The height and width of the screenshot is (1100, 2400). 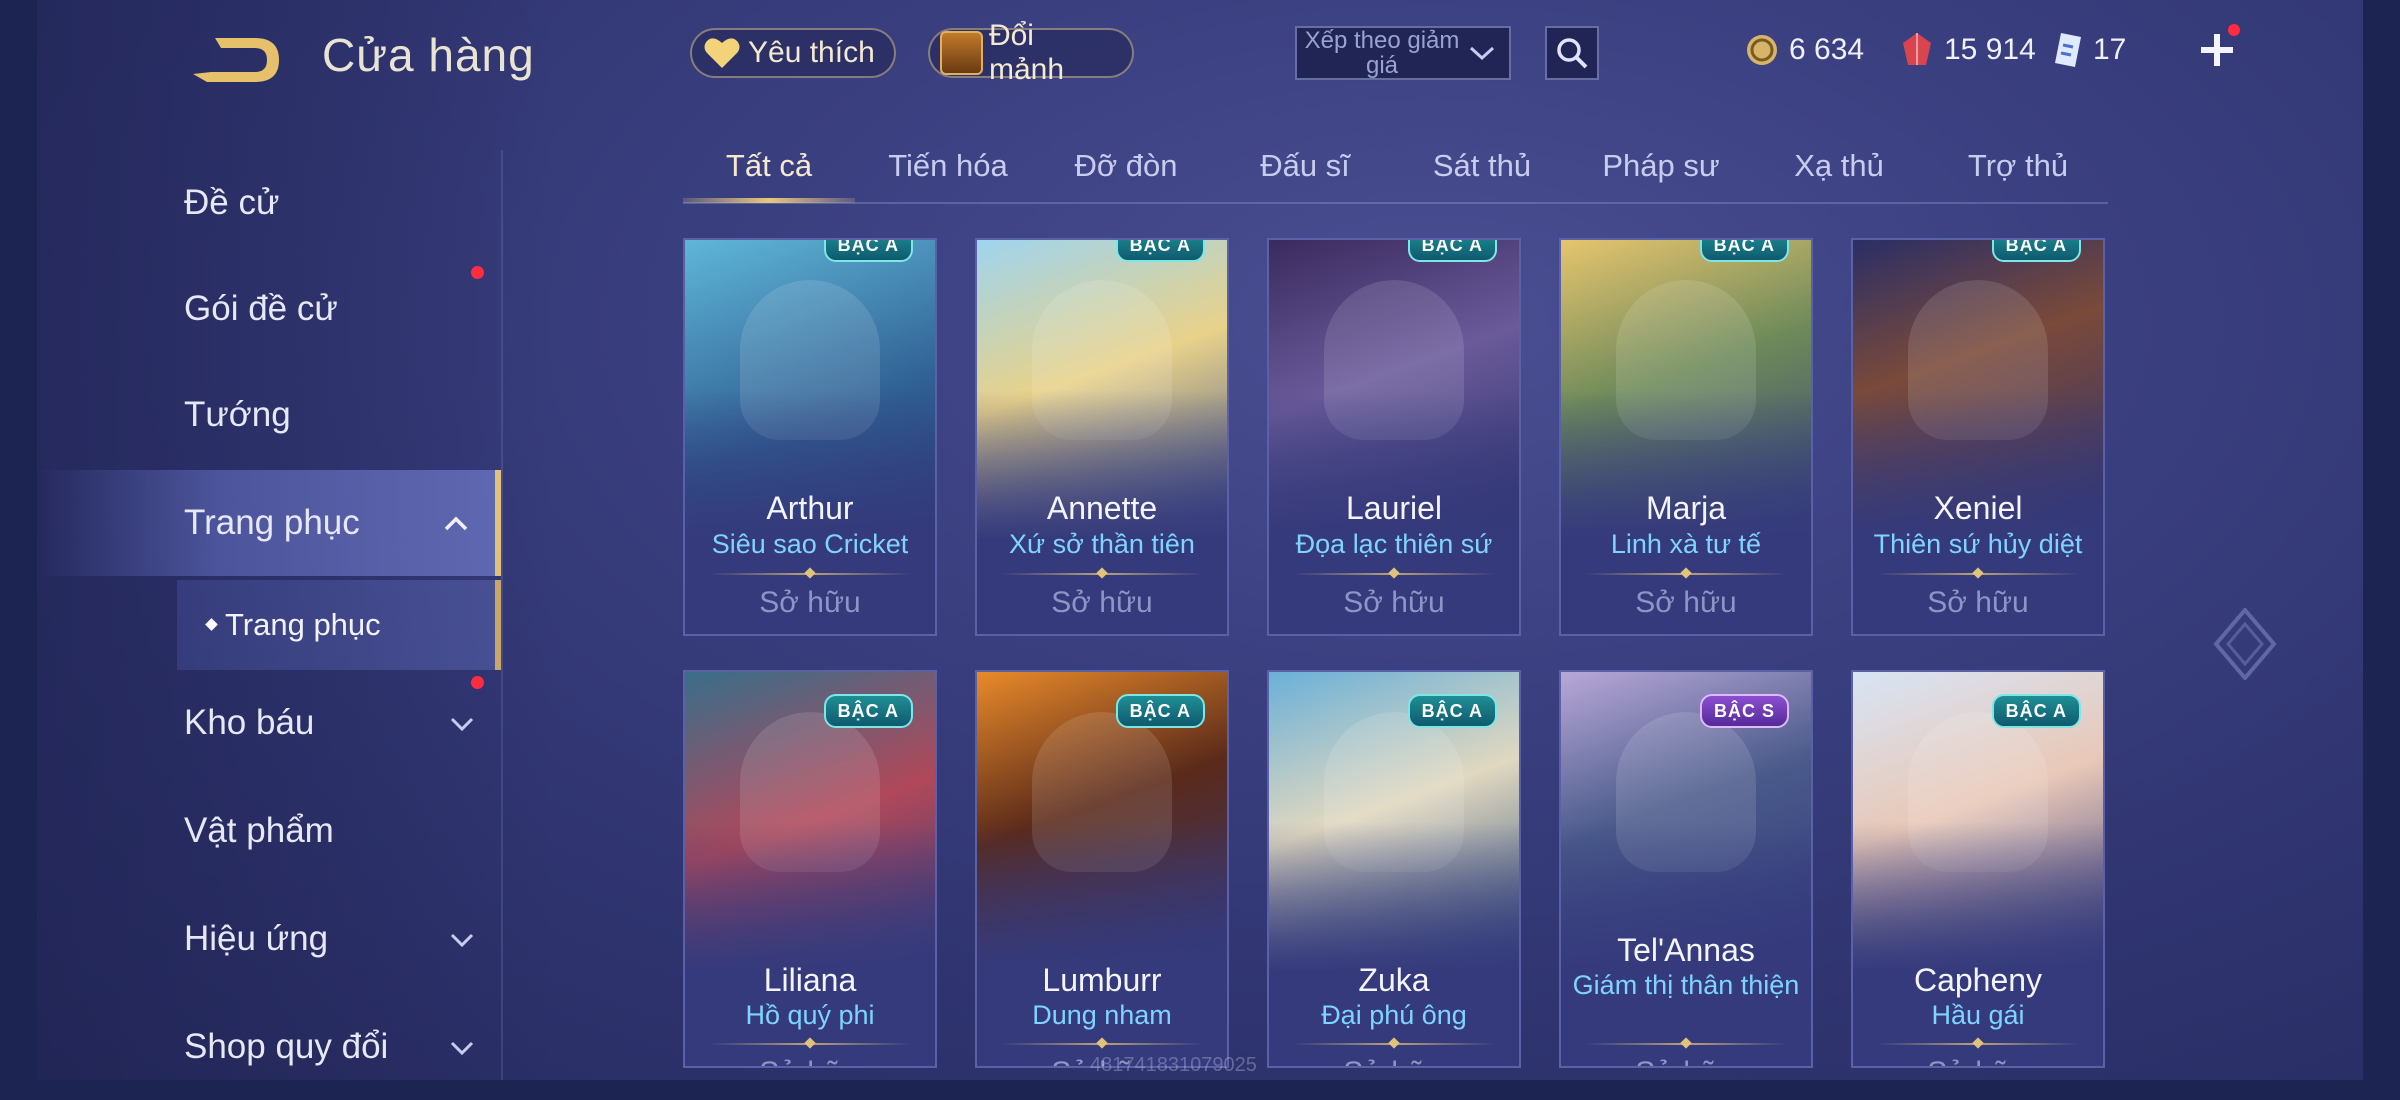 What do you see at coordinates (256, 938) in the screenshot?
I see `sidebar-item-label: Hiệu ứng` at bounding box center [256, 938].